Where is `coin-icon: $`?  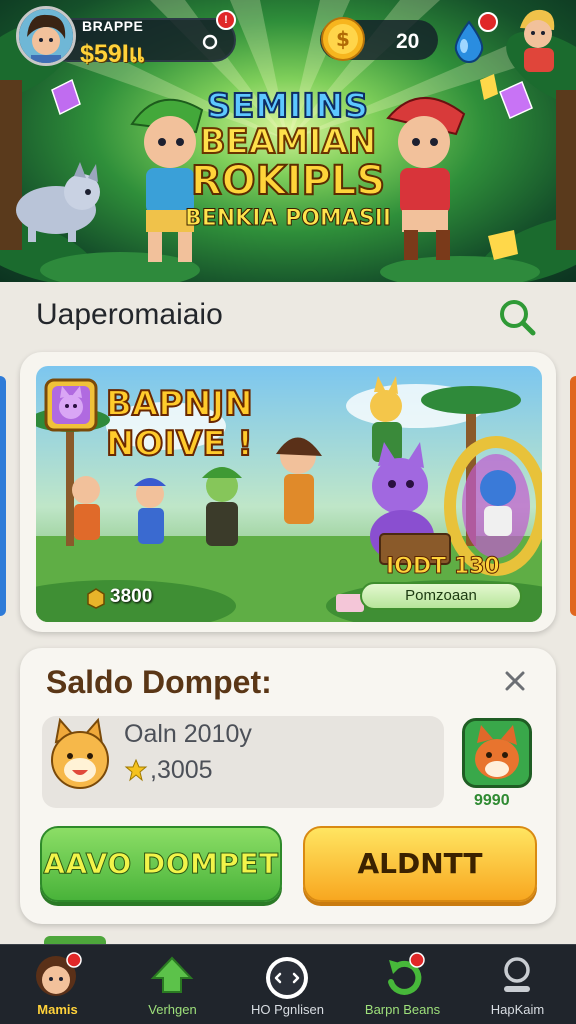
coin-icon: $ is located at coordinates (343, 39).